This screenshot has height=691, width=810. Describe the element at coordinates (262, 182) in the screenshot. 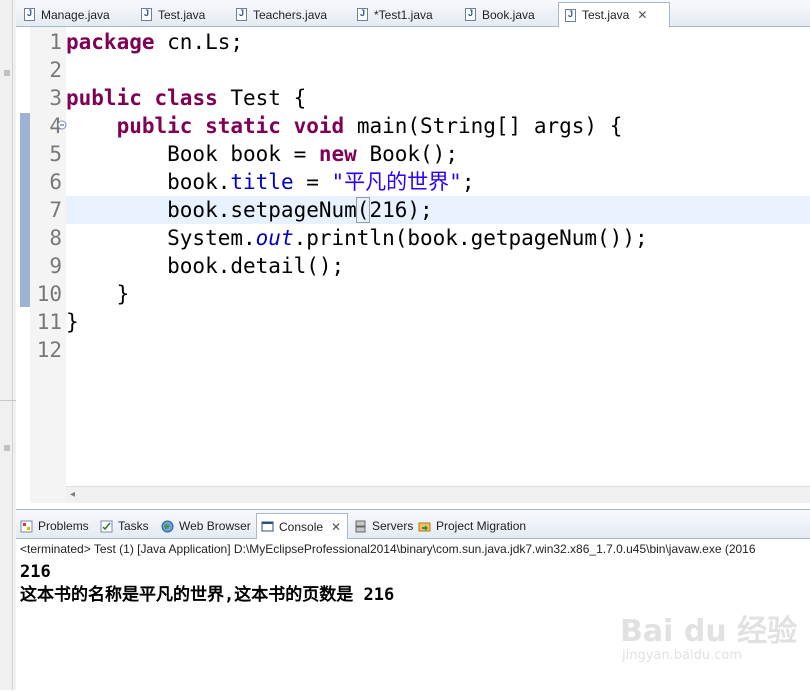

I see `field-name: title` at that location.